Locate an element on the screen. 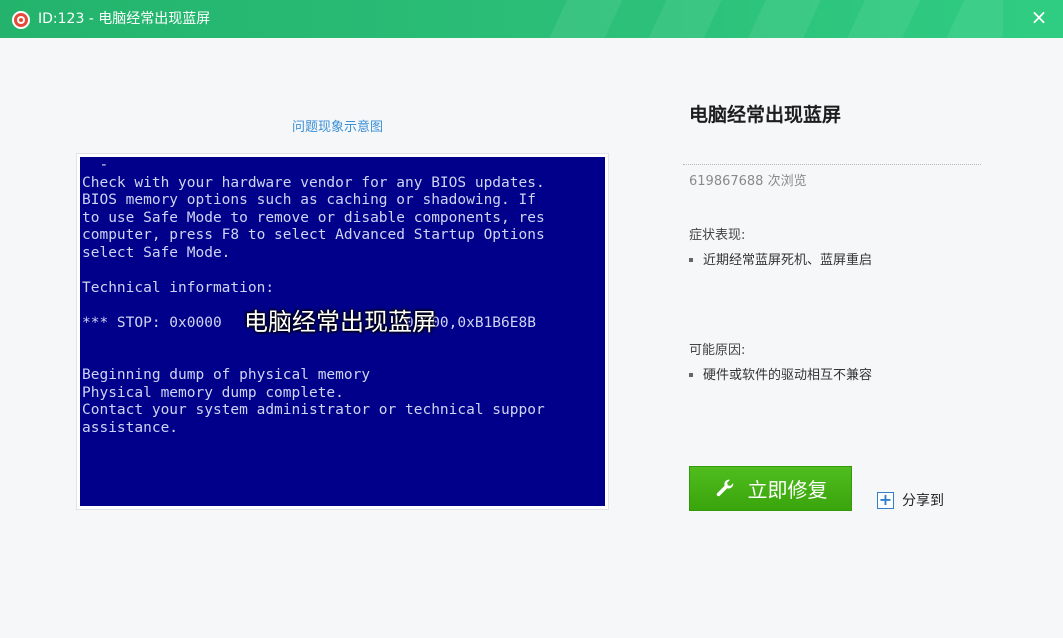 The height and width of the screenshot is (638, 1063). fix-now-button: 立即修复 is located at coordinates (770, 488).